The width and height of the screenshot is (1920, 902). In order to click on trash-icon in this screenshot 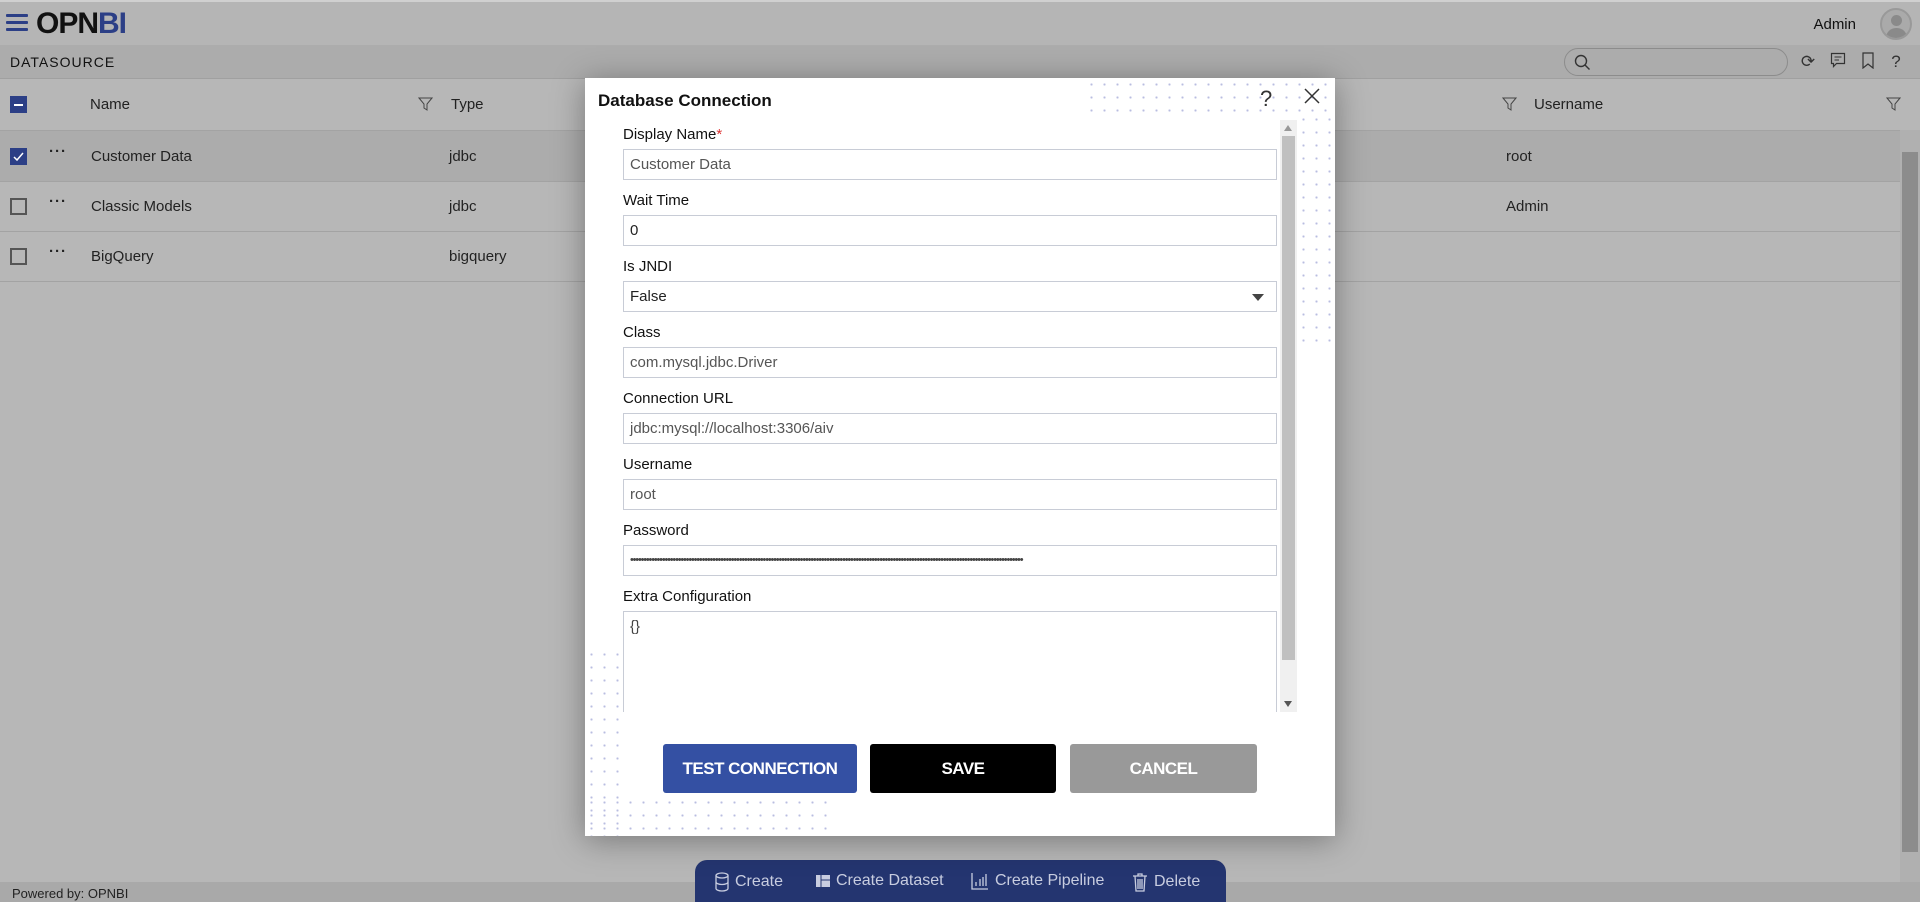, I will do `click(1140, 882)`.